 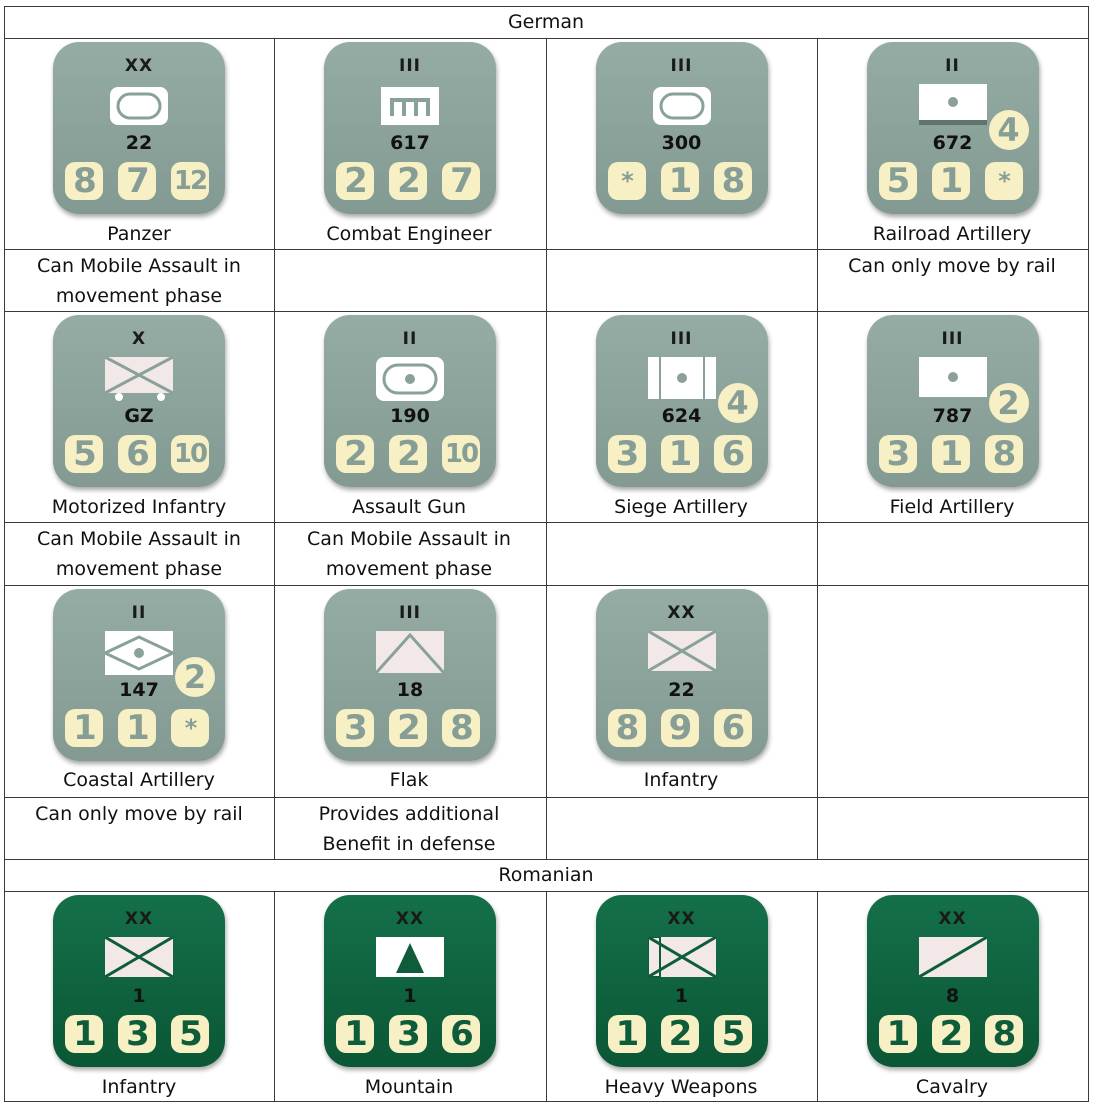 I want to click on unit-counter: III 300 * 1 8, so click(x=681, y=128).